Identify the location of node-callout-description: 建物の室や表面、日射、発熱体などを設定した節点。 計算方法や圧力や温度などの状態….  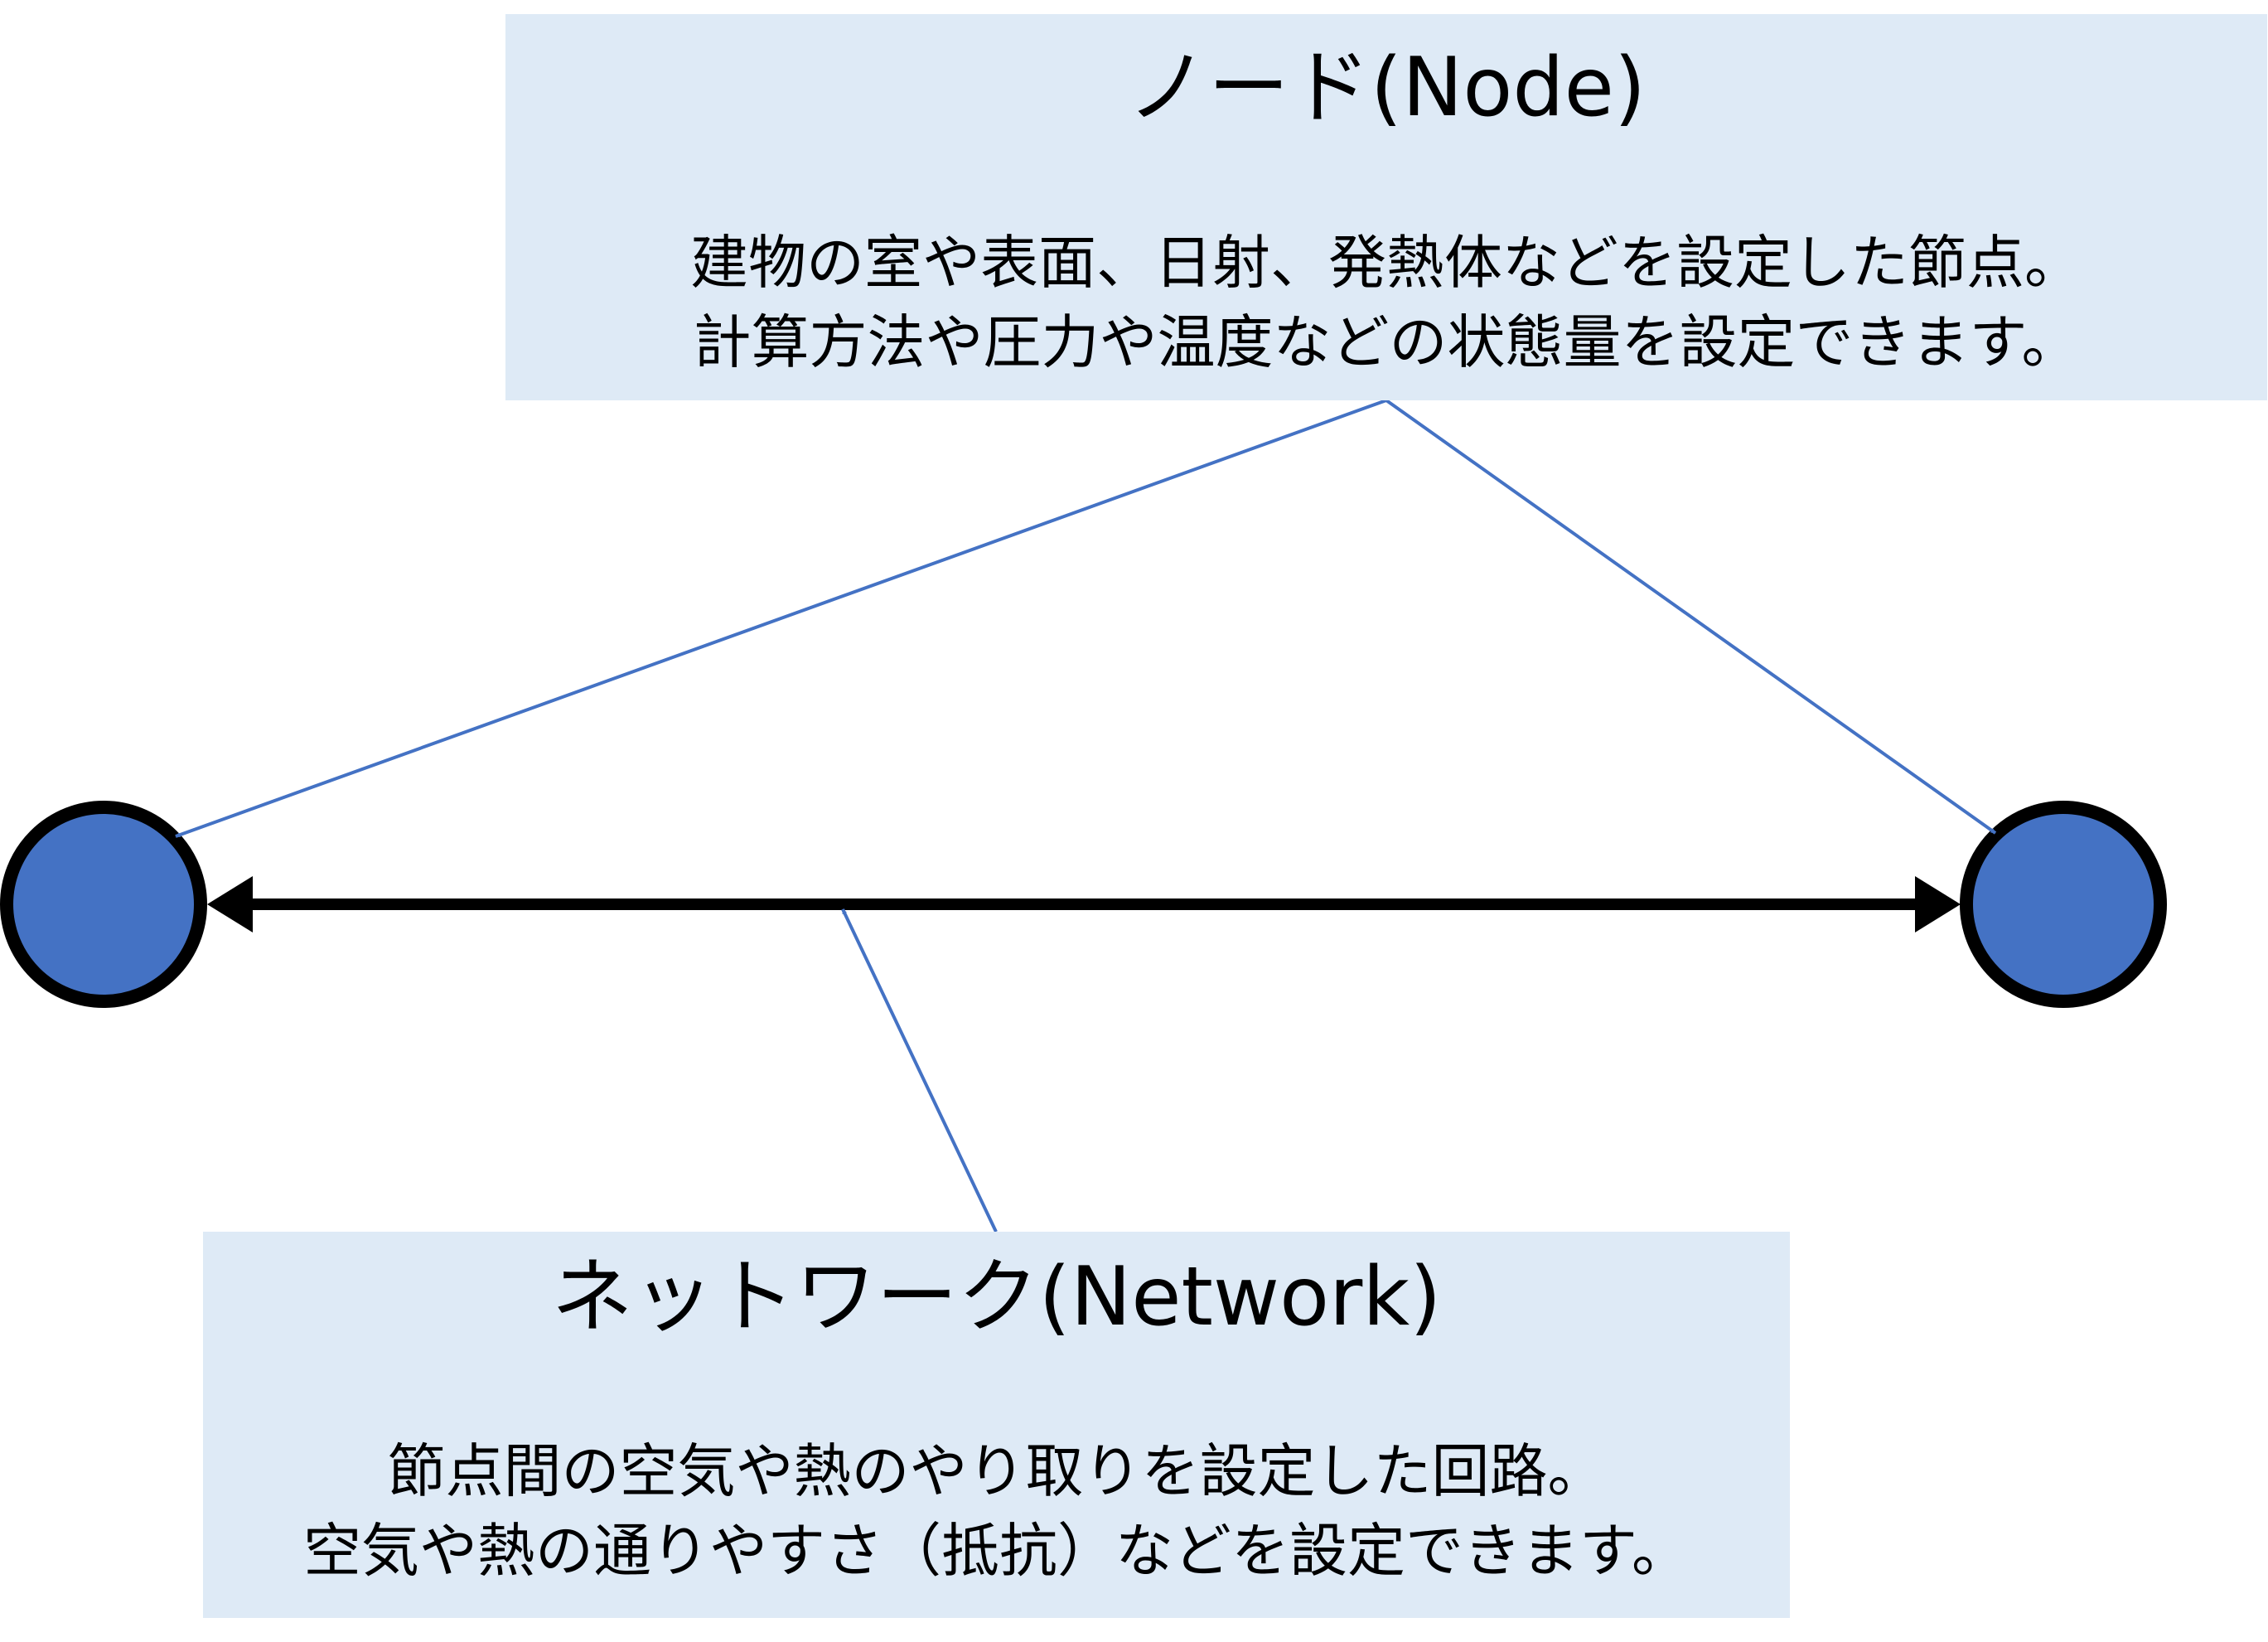
(1386, 302).